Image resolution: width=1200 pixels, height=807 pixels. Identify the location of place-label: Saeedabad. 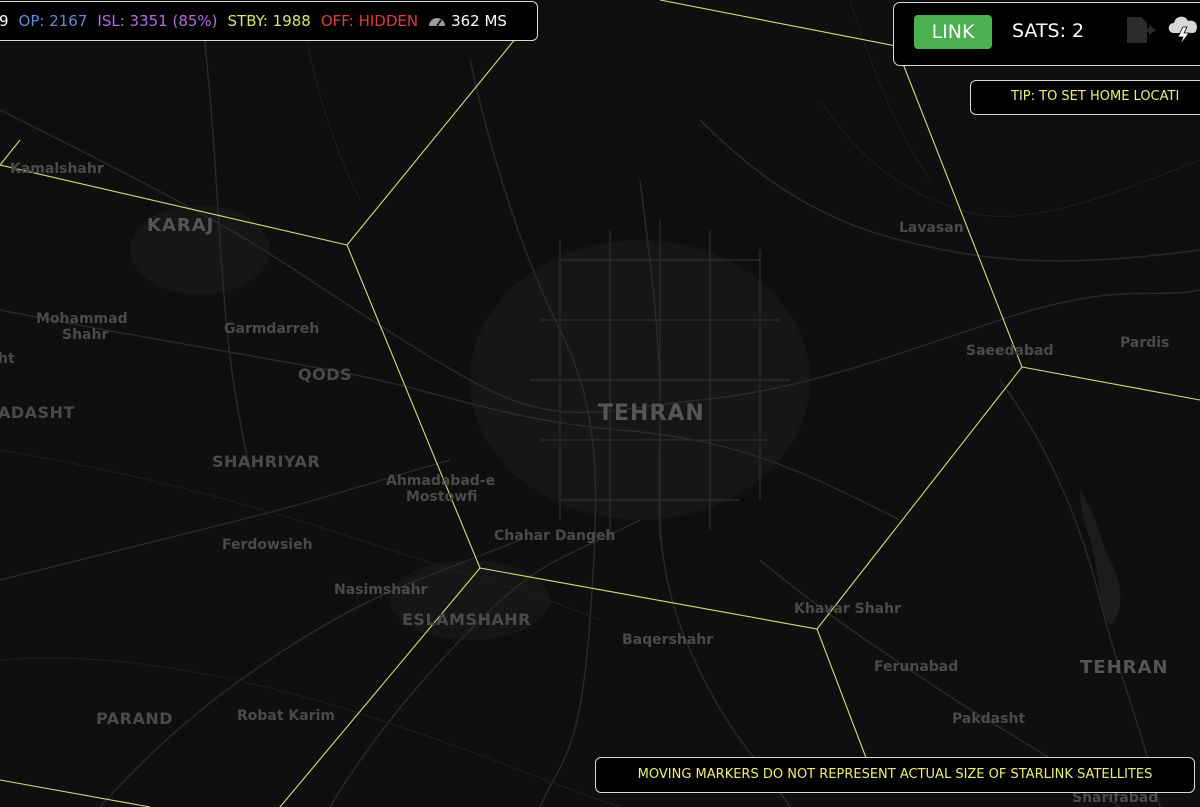
(1010, 351).